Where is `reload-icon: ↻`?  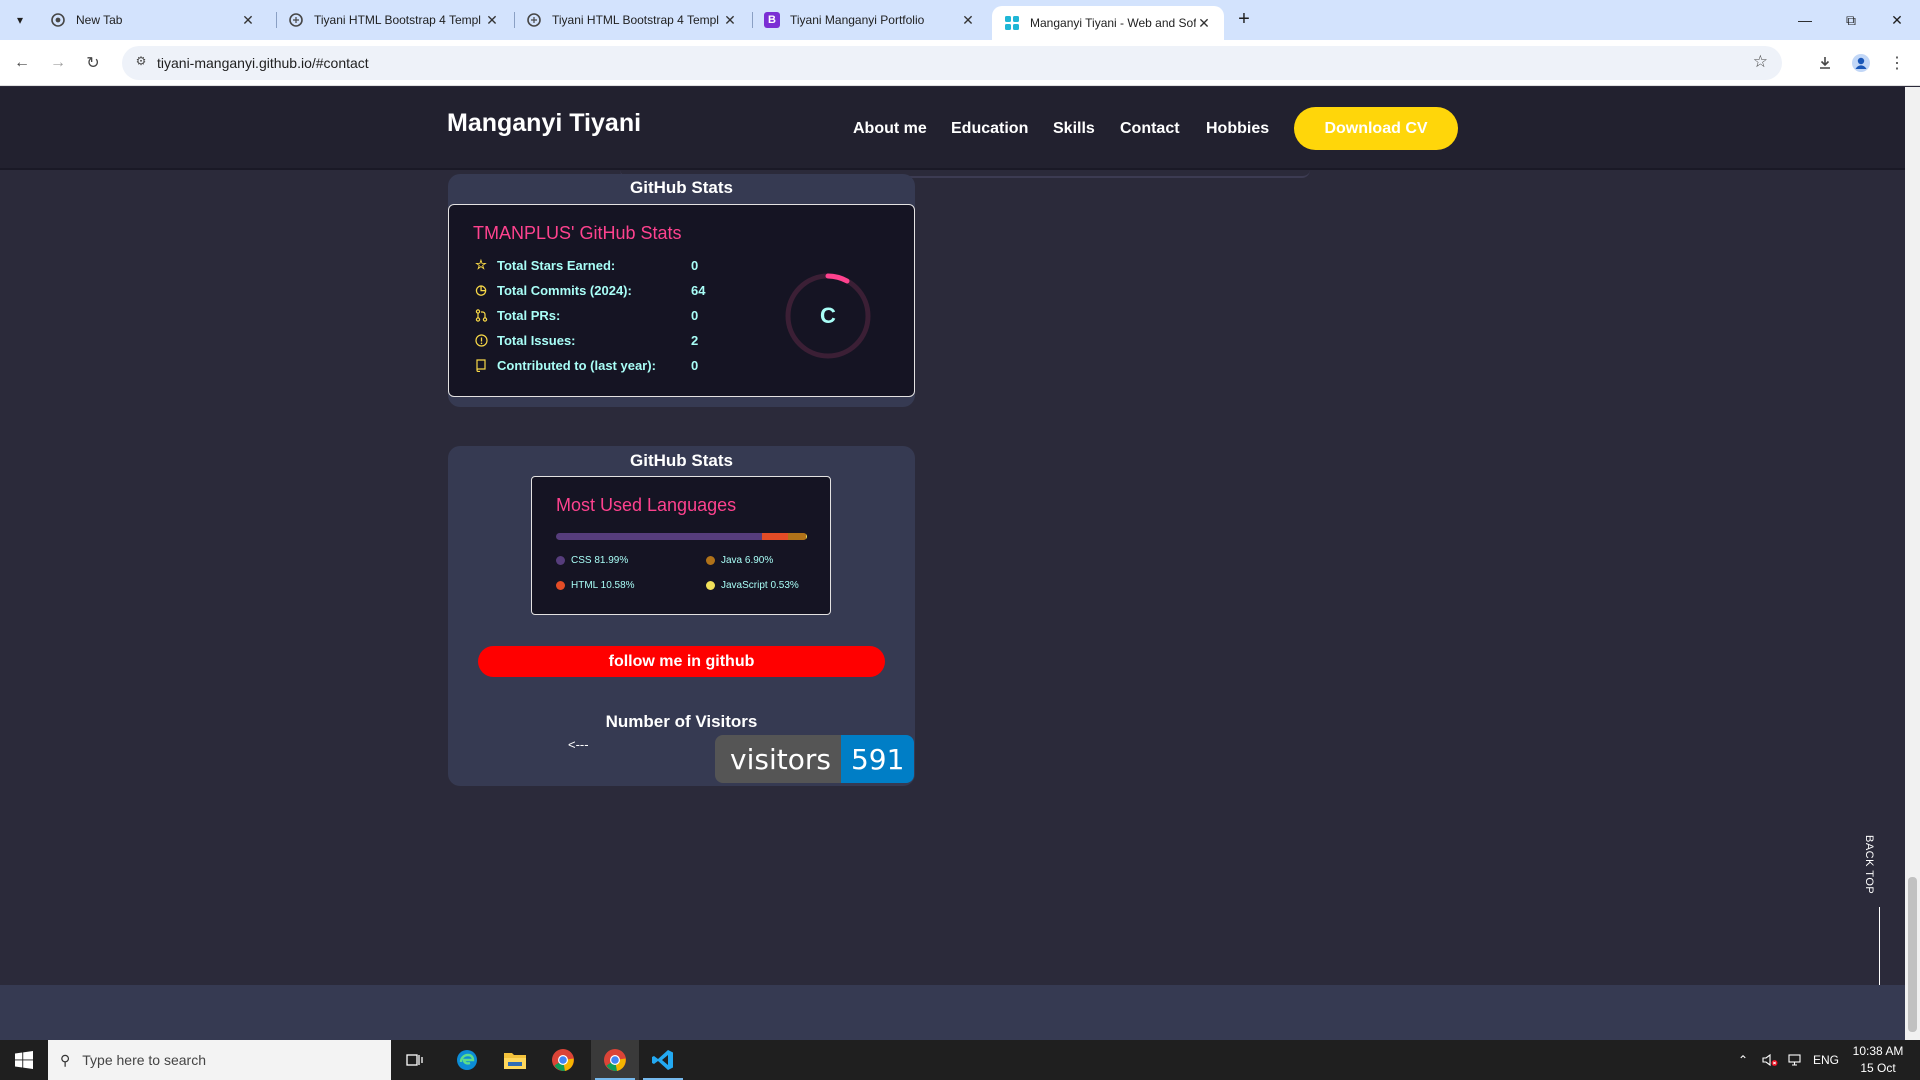
reload-icon: ↻ is located at coordinates (93, 63).